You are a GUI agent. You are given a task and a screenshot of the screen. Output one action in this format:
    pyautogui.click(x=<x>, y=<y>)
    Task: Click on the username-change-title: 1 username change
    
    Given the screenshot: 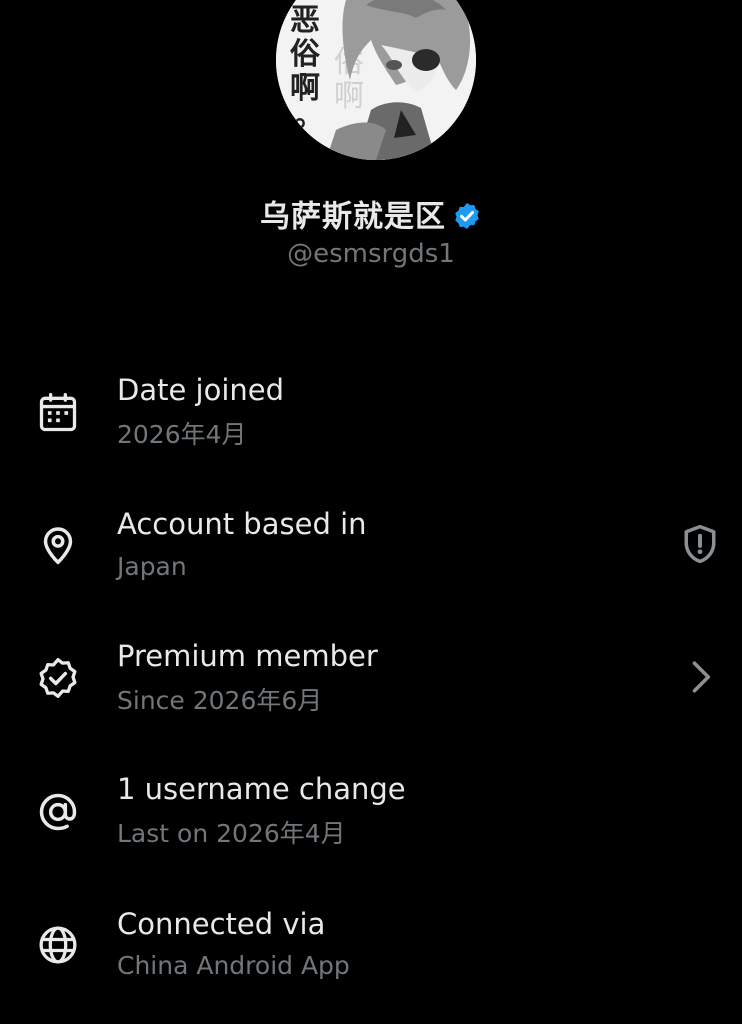 What is the action you would take?
    pyautogui.click(x=261, y=789)
    